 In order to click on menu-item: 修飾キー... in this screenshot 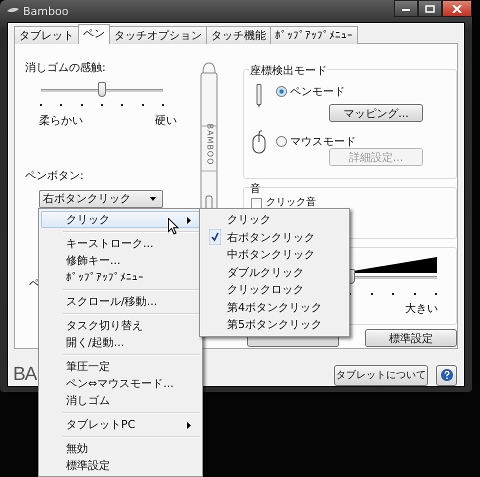, I will do `click(120, 260)`.